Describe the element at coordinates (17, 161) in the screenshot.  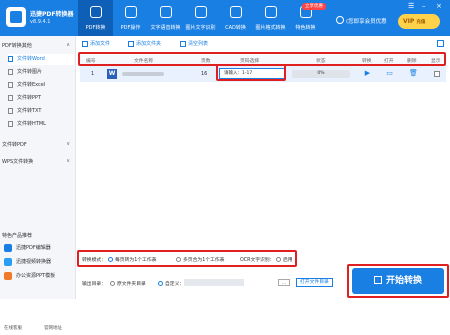
I see `sidebar-group-wps: WPS文件转换` at that location.